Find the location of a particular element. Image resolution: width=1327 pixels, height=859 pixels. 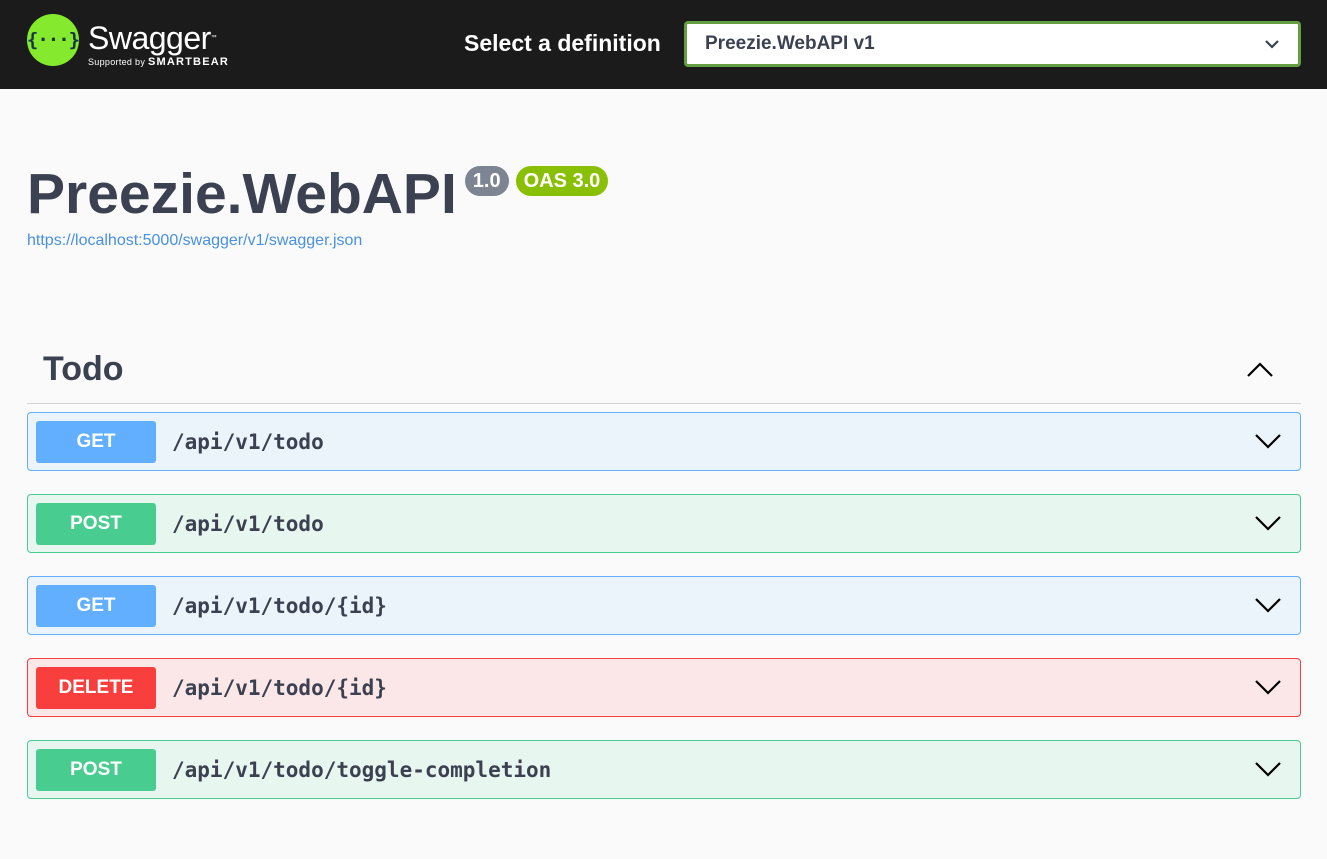

definition-label: Select a definition is located at coordinates (562, 43).